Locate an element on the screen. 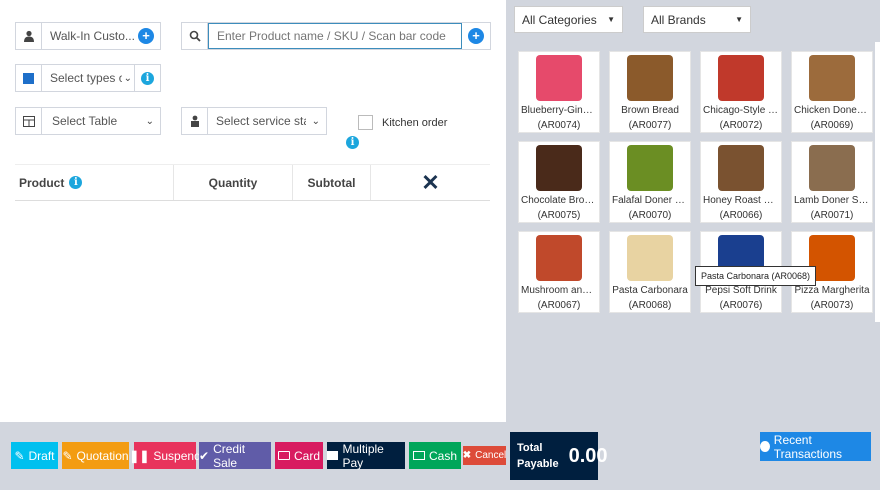 The width and height of the screenshot is (880, 490). product-sku: (AR0067) is located at coordinates (559, 305).